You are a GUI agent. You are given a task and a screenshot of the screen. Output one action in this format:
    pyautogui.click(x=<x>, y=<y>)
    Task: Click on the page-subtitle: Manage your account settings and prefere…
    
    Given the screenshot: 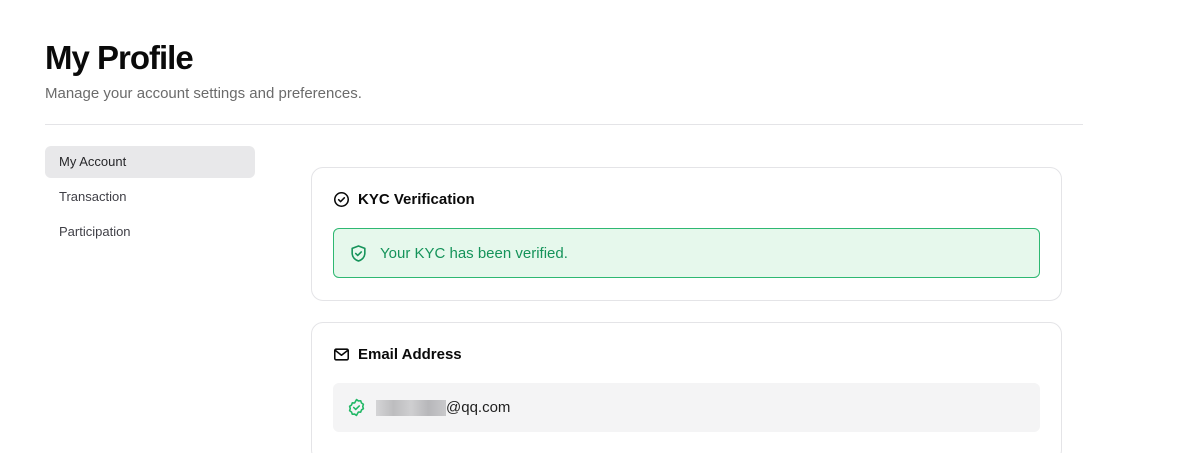 What is the action you would take?
    pyautogui.click(x=203, y=93)
    